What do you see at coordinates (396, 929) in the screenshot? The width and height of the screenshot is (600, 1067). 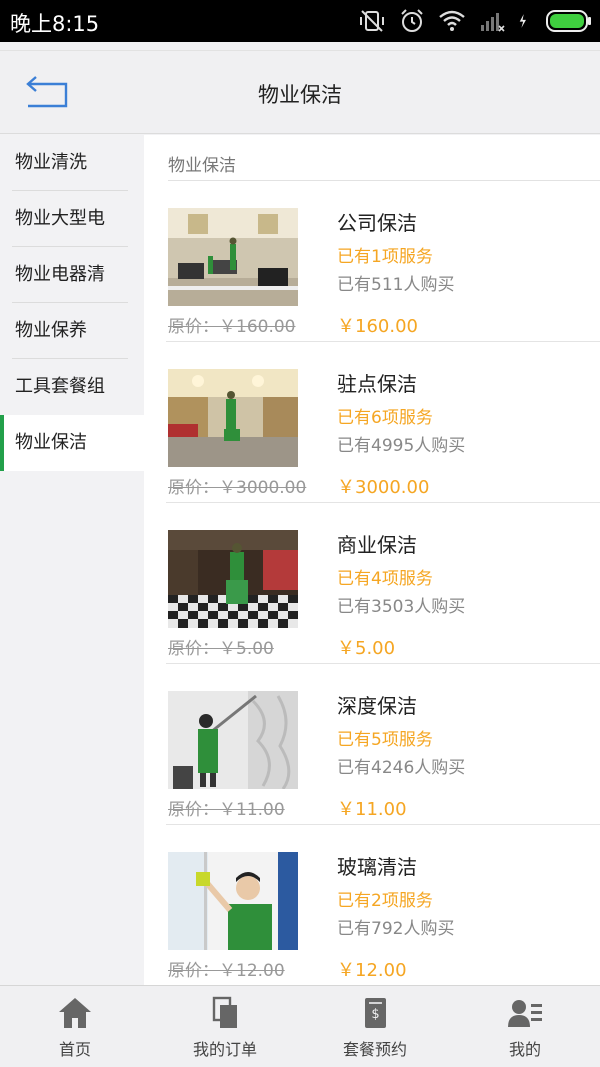 I see `buyer-count: 已有792人购买` at bounding box center [396, 929].